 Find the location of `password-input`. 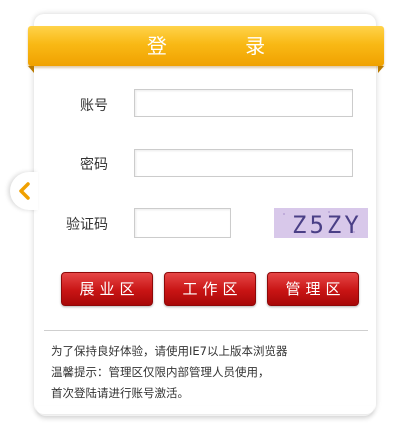

password-input is located at coordinates (243, 163).